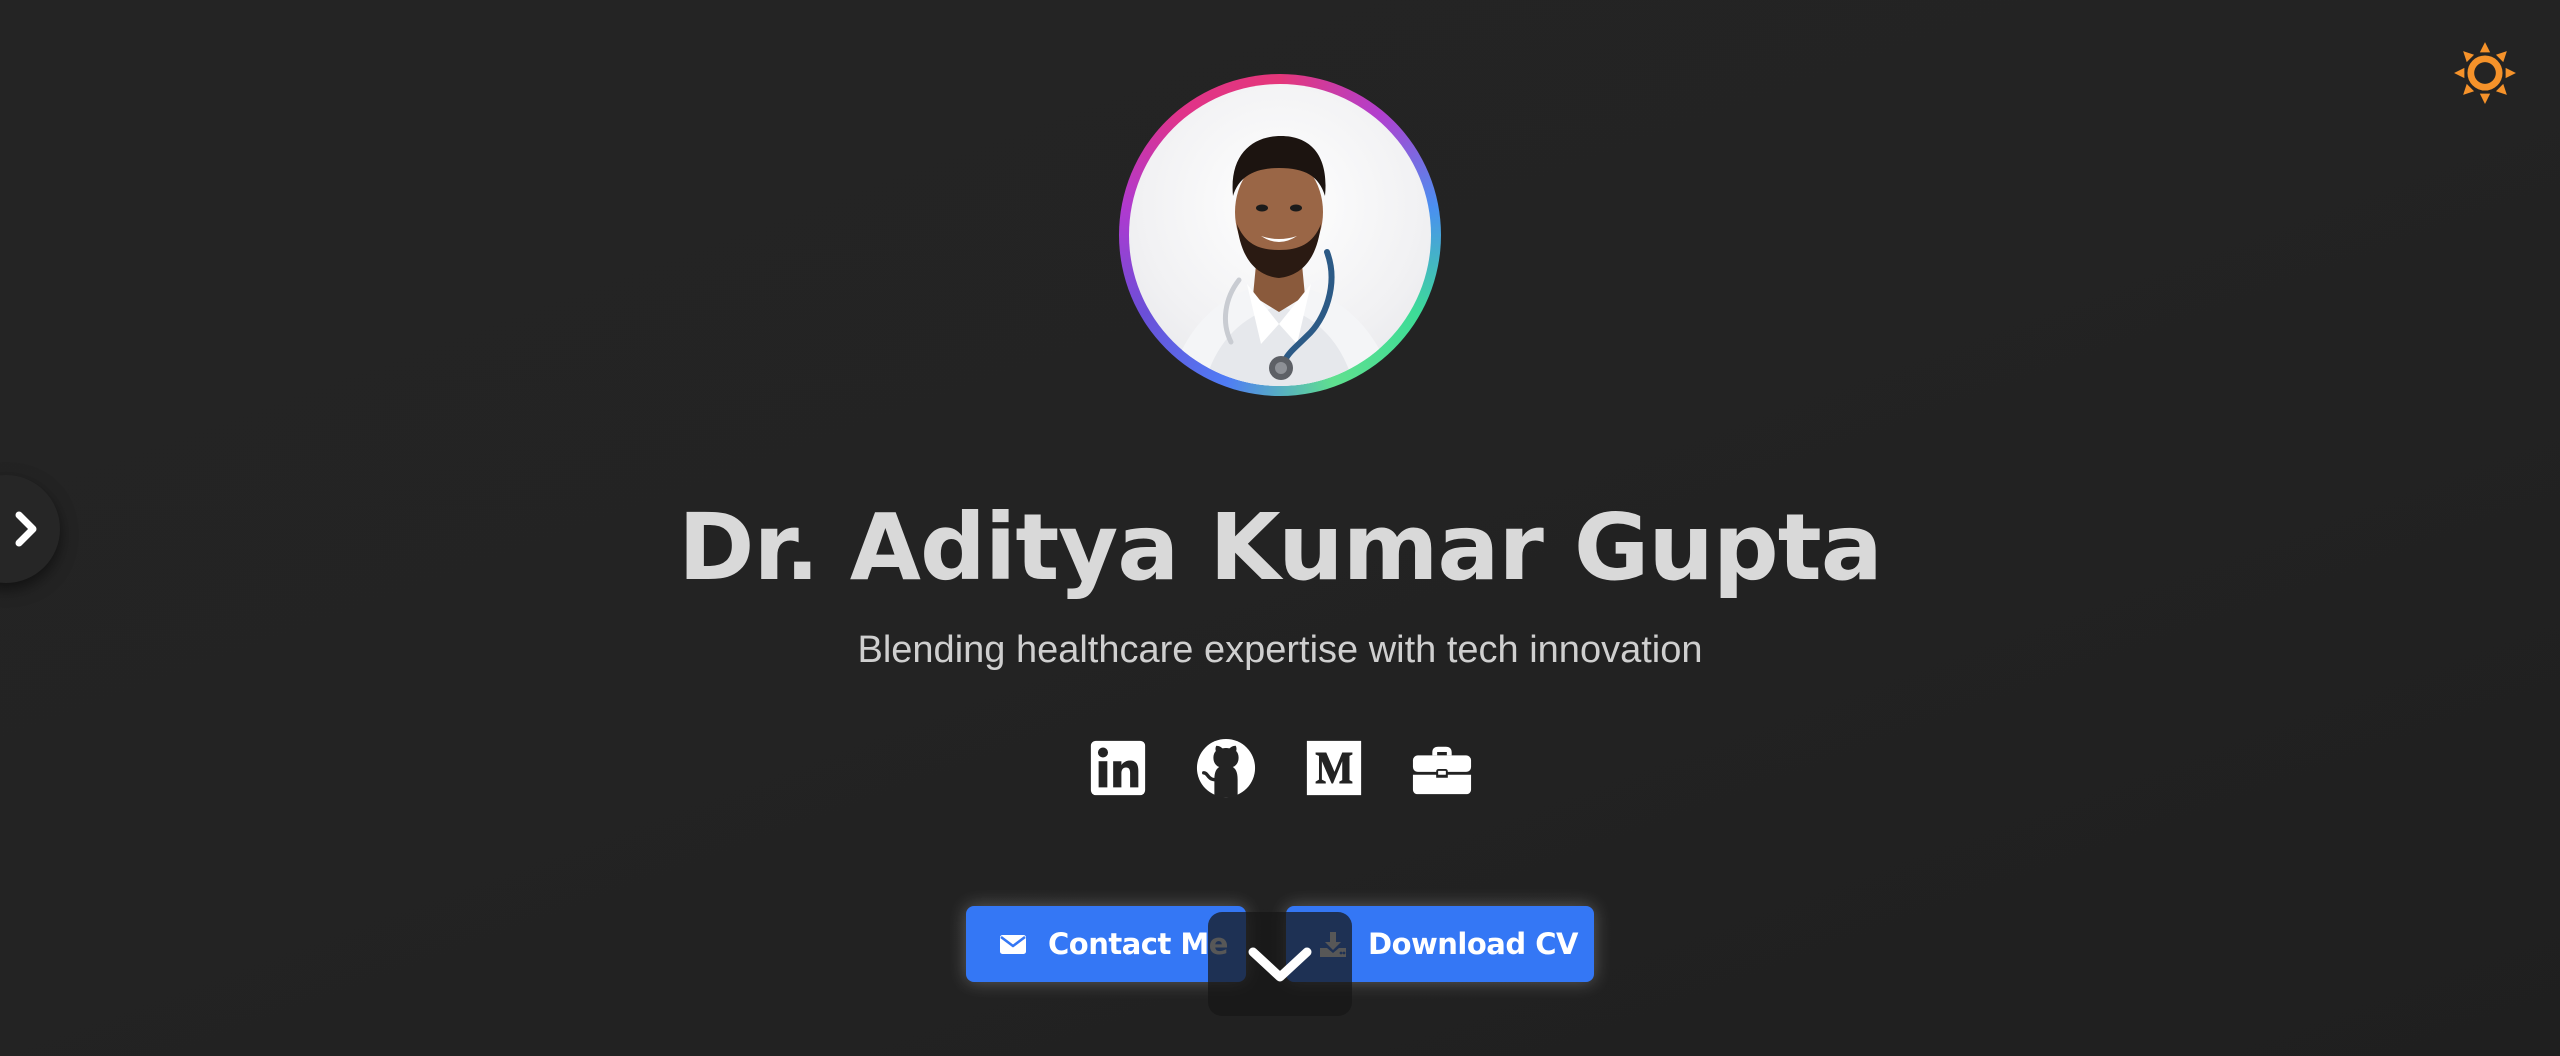 Image resolution: width=2560 pixels, height=1056 pixels. I want to click on medium-icon, so click(1334, 768).